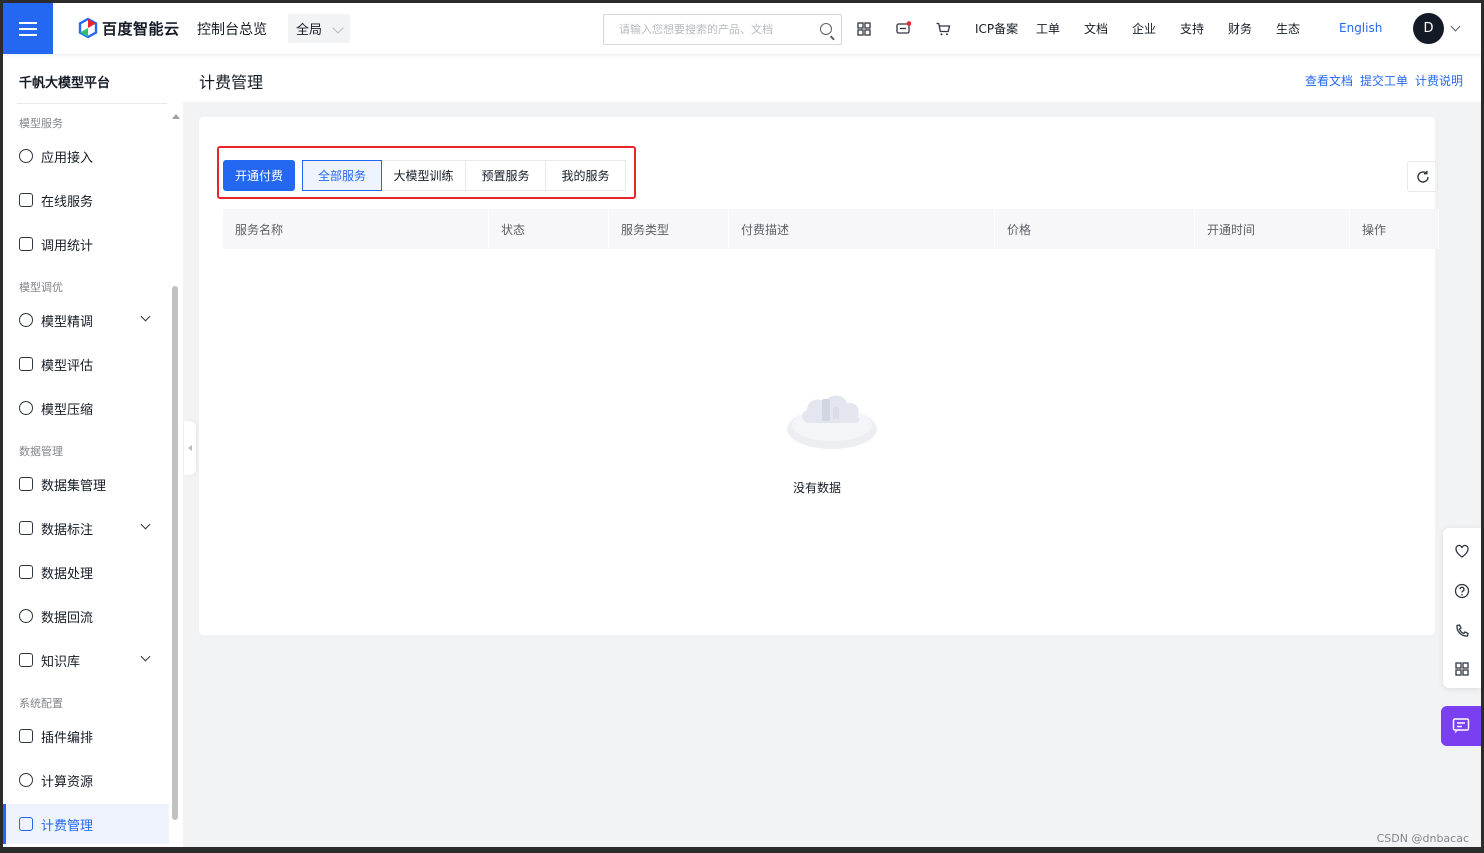  What do you see at coordinates (67, 574) in the screenshot?
I see `sidebar-item-label: 数据处理` at bounding box center [67, 574].